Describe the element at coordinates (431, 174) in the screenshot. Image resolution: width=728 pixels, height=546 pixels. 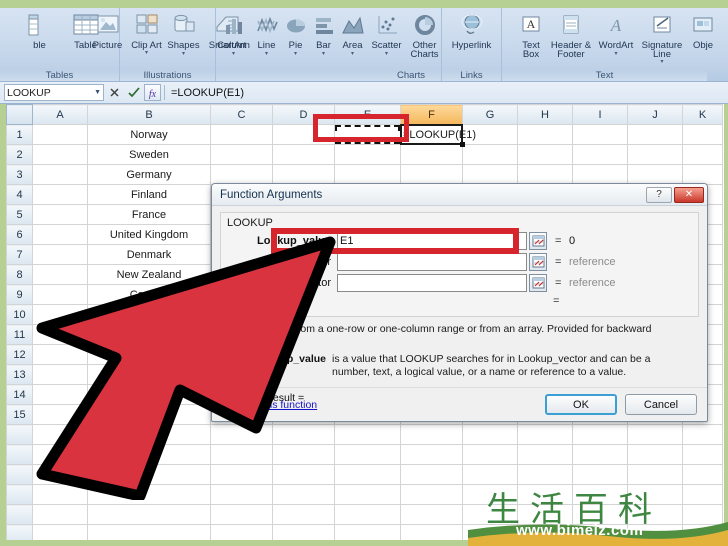
I see `cell-f3` at that location.